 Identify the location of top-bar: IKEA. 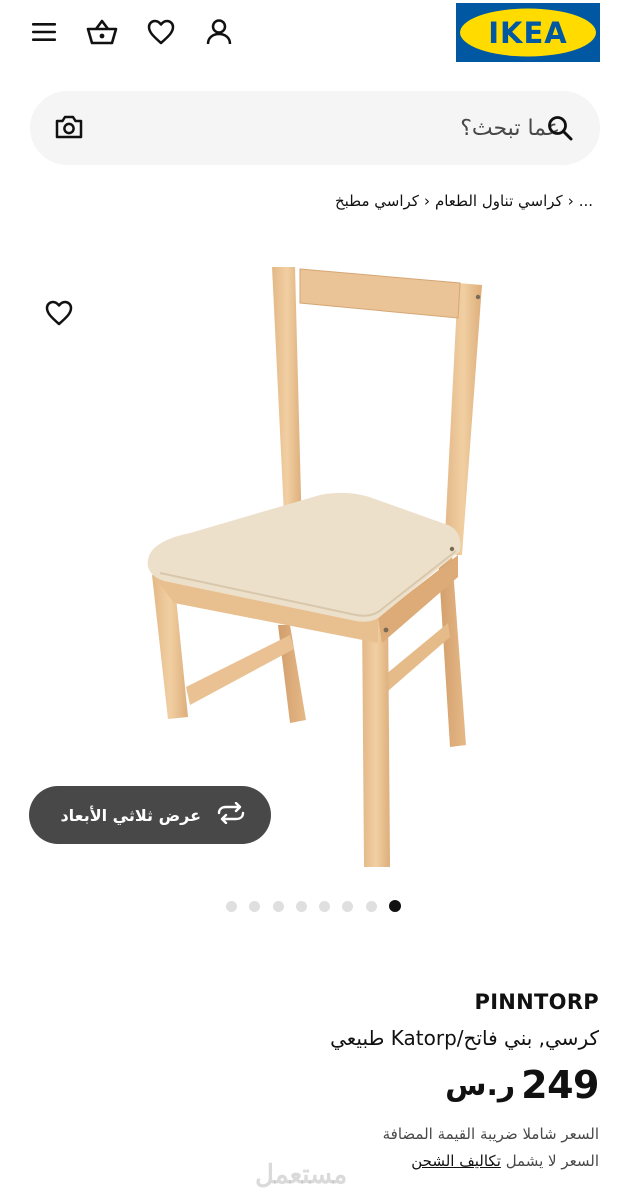
(314, 35).